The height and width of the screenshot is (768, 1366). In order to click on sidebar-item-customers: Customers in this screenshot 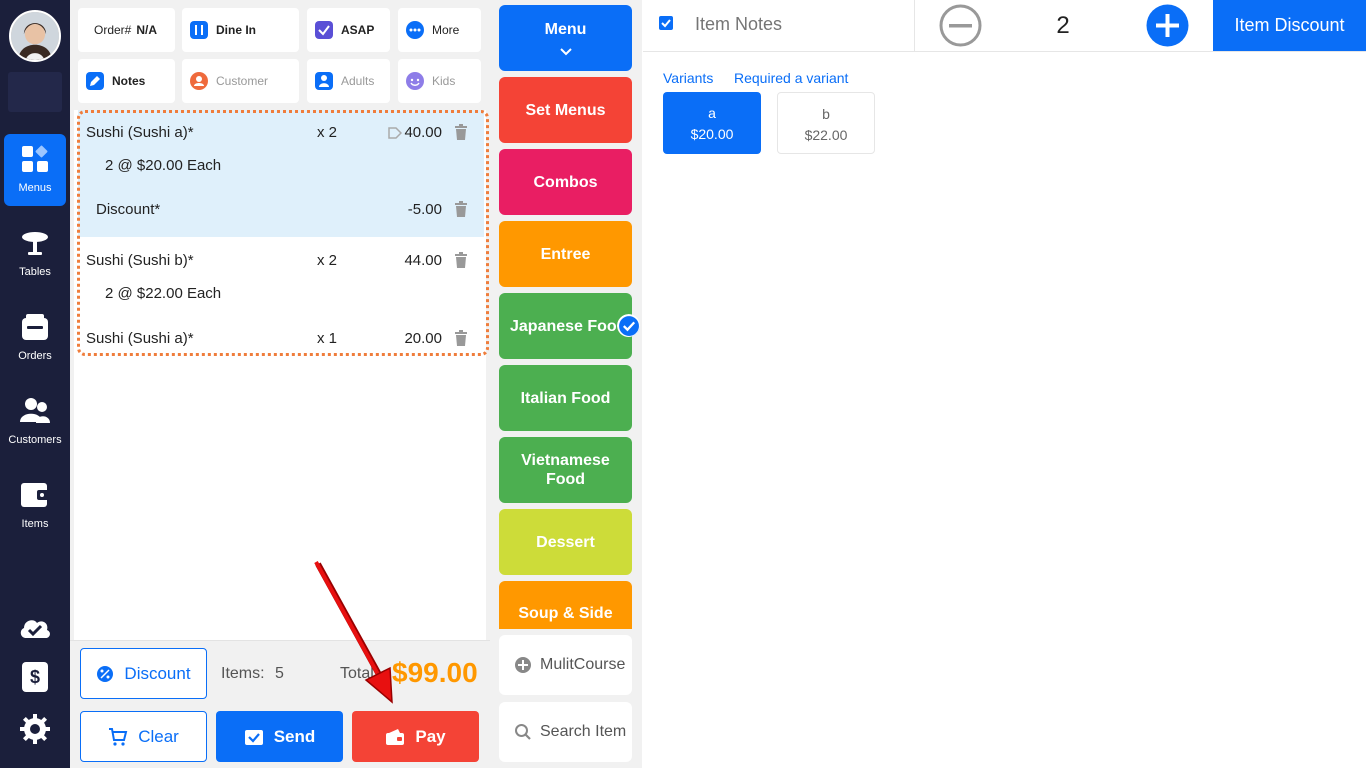, I will do `click(35, 422)`.